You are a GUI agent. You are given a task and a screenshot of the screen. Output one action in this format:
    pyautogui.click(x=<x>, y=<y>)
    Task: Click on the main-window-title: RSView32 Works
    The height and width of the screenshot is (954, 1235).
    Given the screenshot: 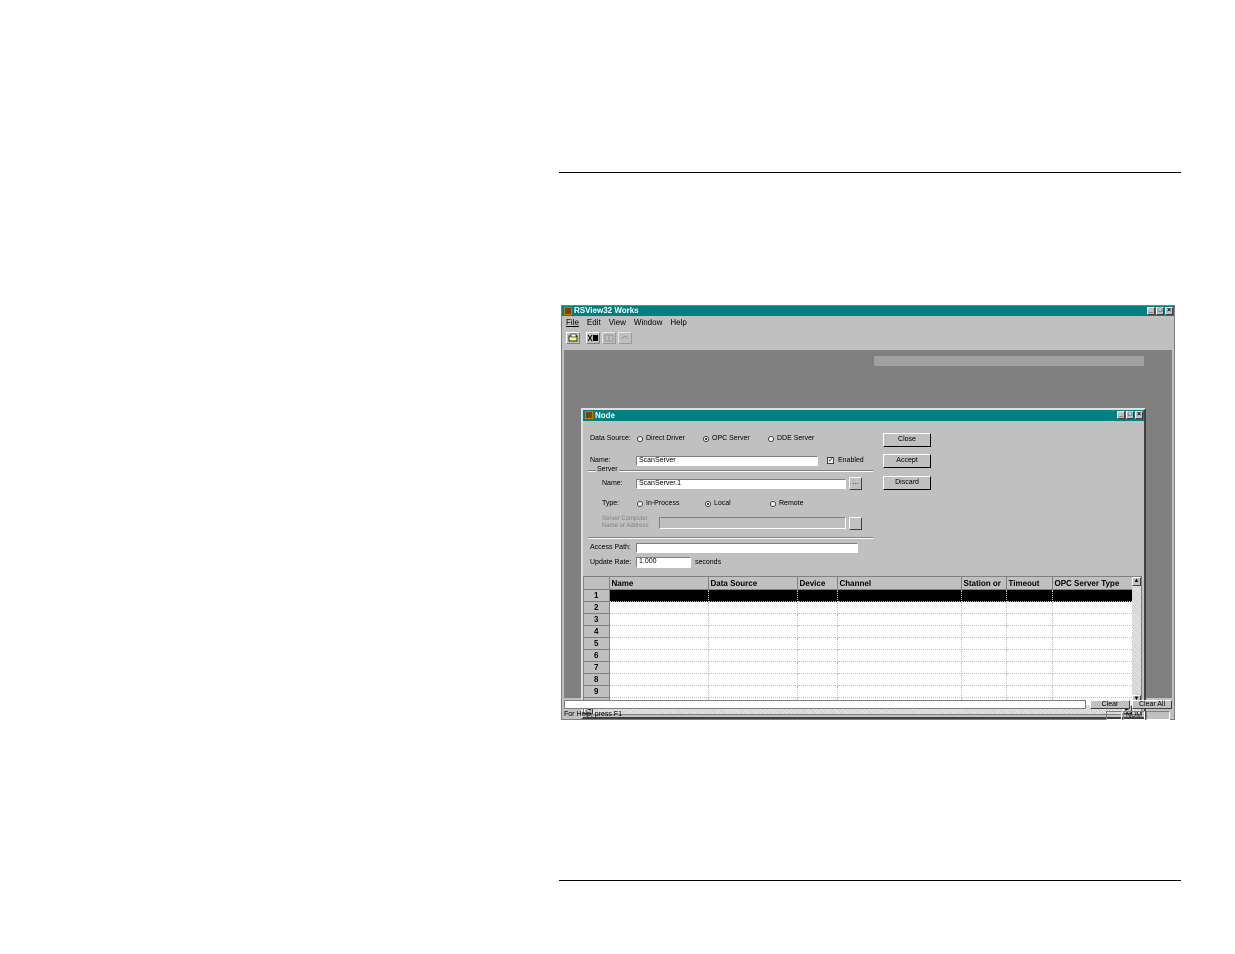 What is the action you would take?
    pyautogui.click(x=606, y=310)
    